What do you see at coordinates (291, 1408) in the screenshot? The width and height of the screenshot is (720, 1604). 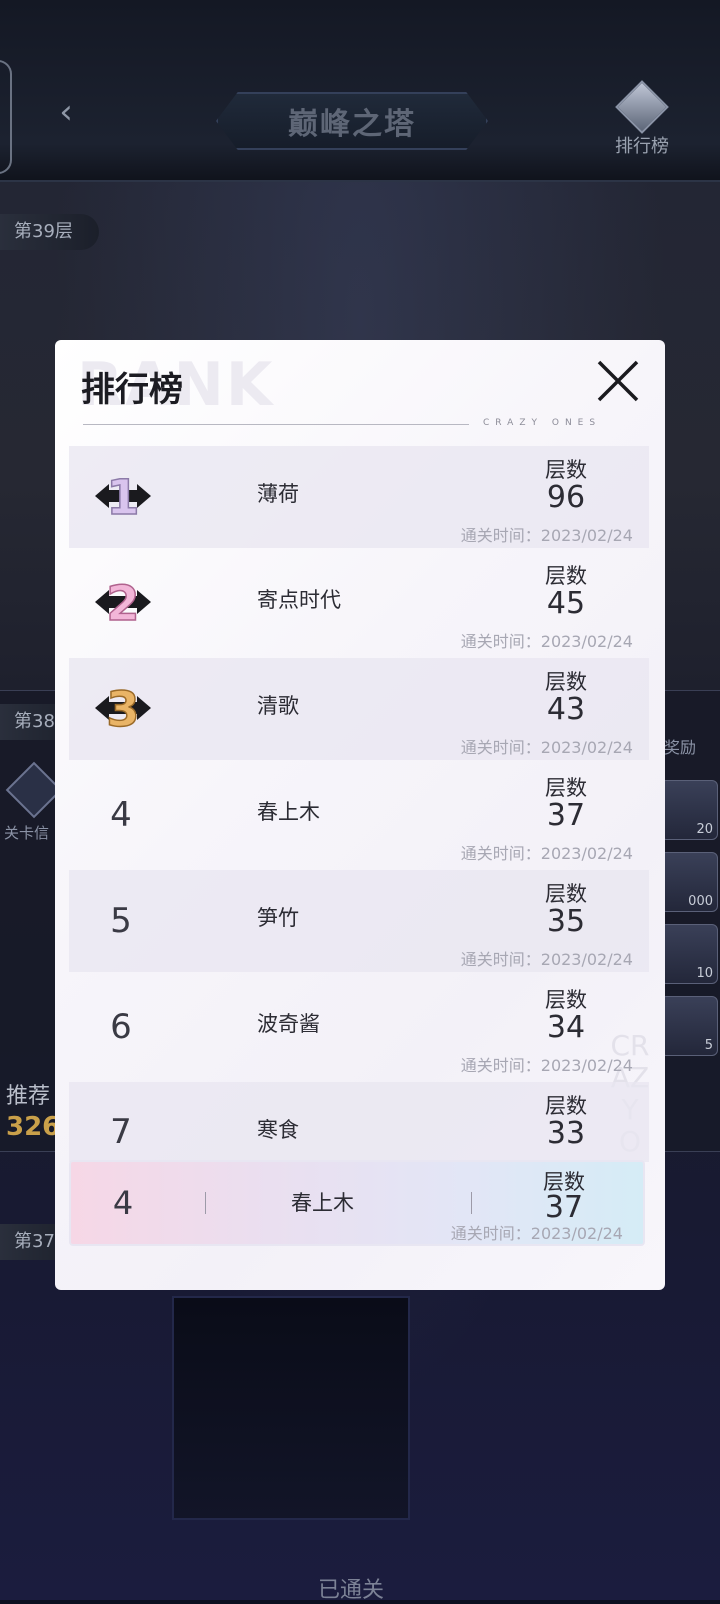 I see `tower-door` at bounding box center [291, 1408].